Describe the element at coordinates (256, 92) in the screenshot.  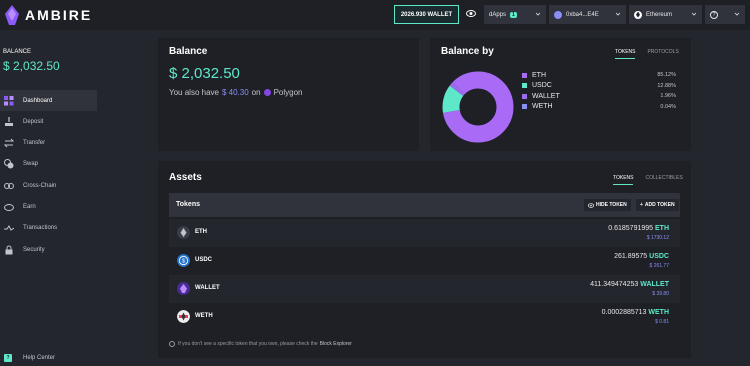
I see `also-on: on` at that location.